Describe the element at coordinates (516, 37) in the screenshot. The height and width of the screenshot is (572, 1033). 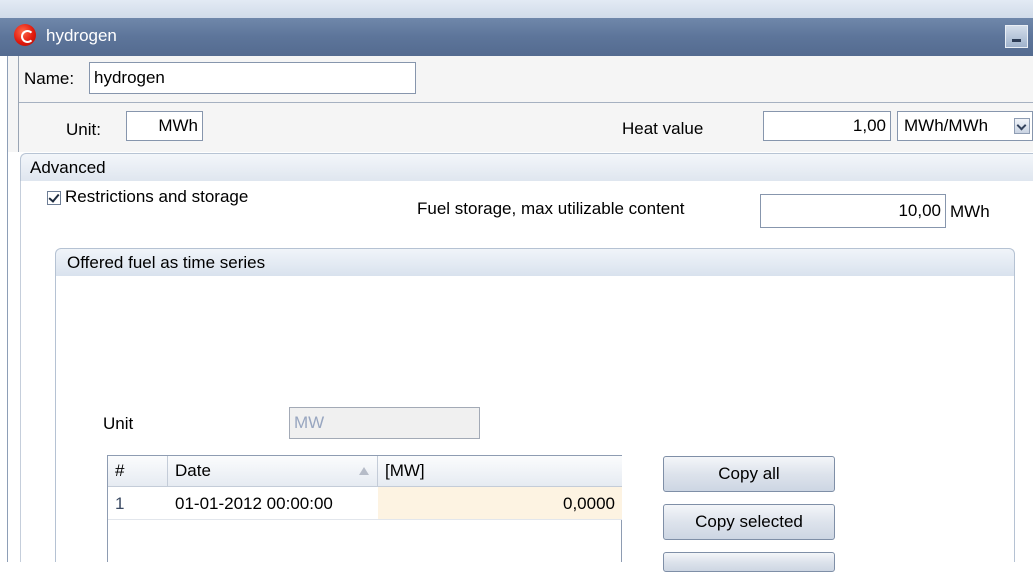
I see `title-bar` at that location.